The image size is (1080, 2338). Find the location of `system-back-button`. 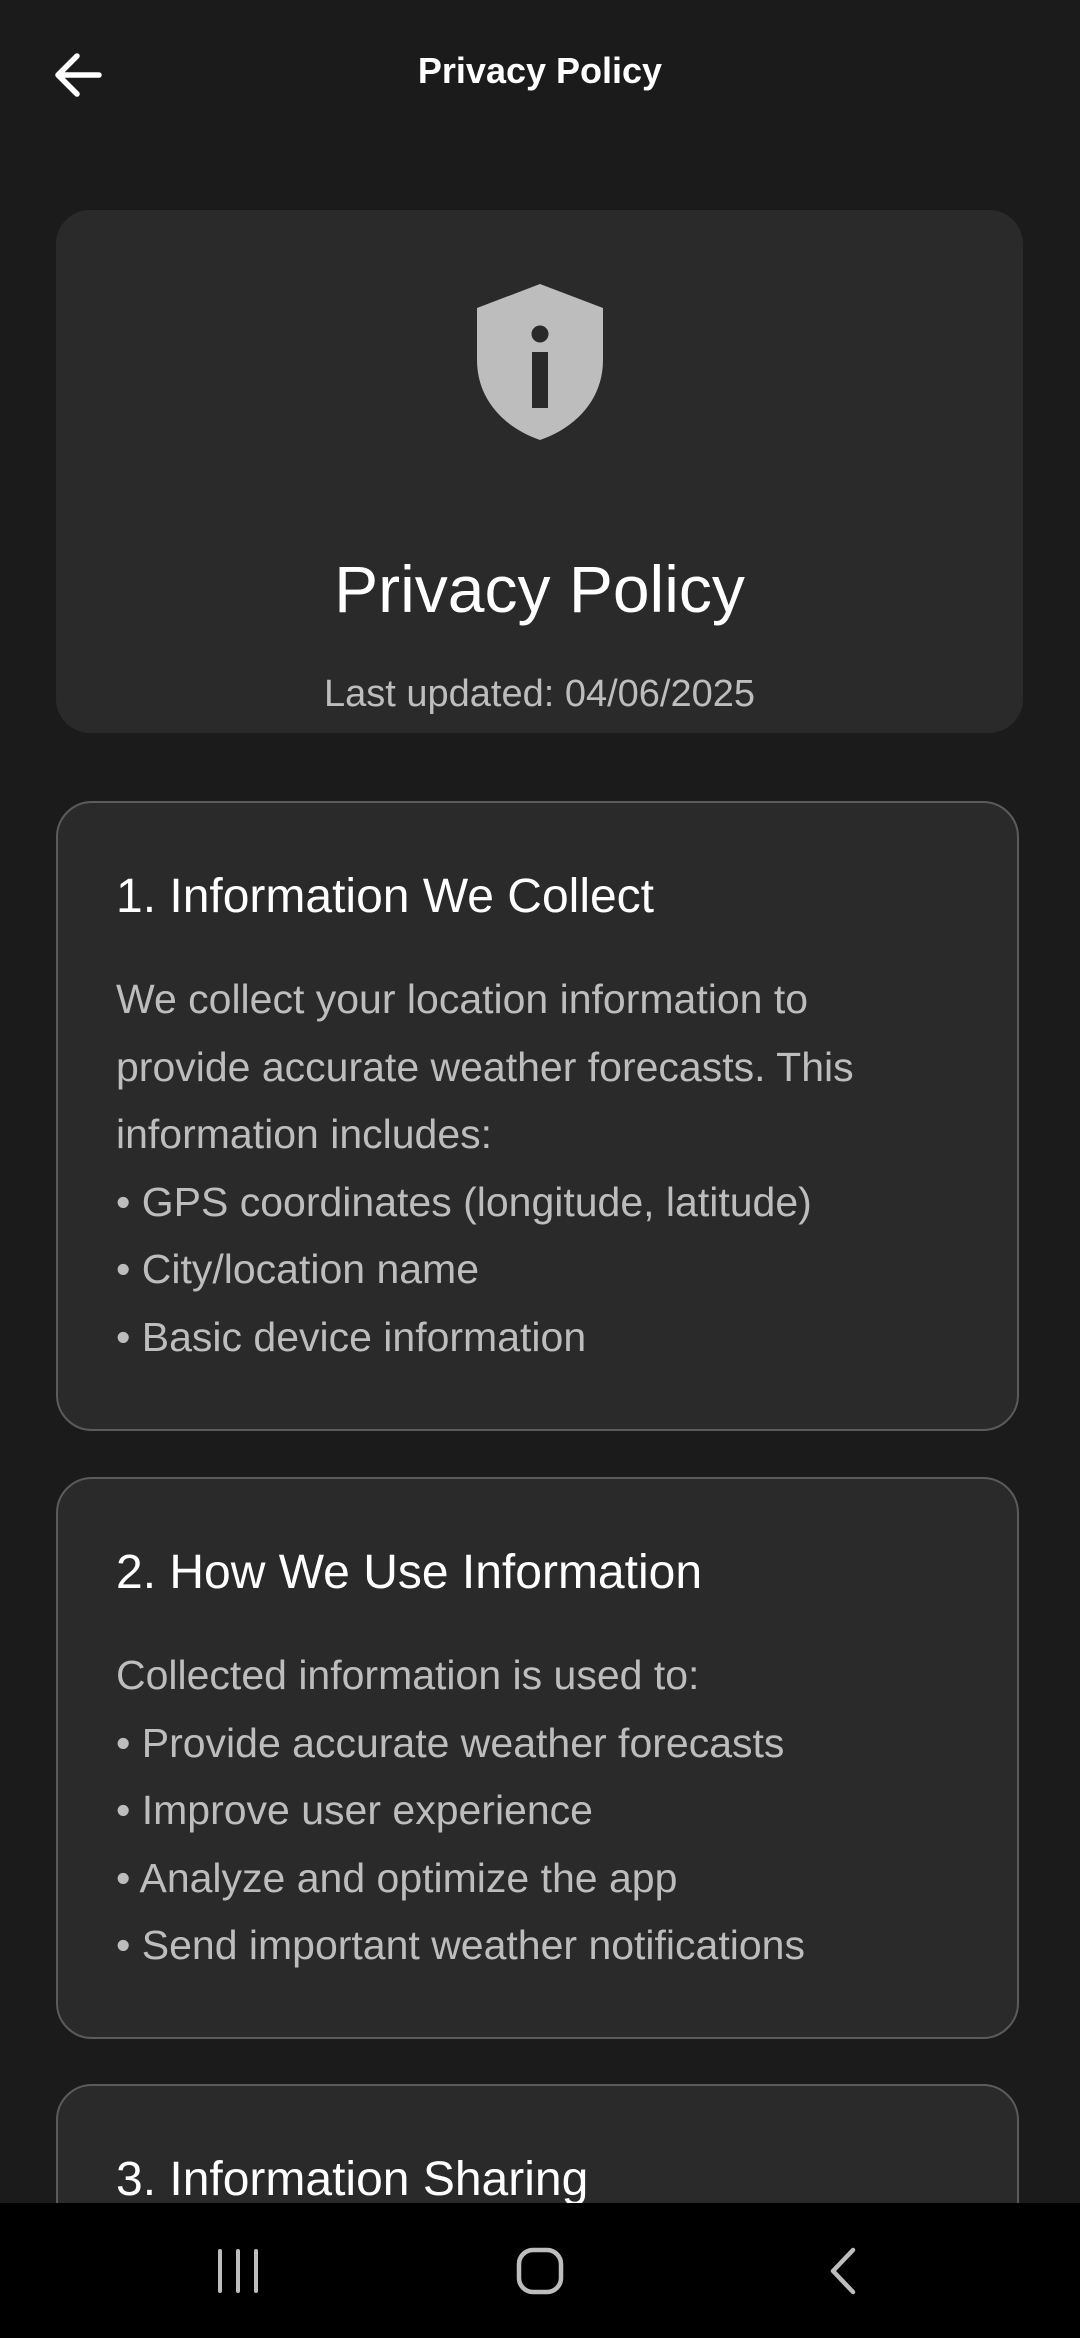

system-back-button is located at coordinates (843, 2271).